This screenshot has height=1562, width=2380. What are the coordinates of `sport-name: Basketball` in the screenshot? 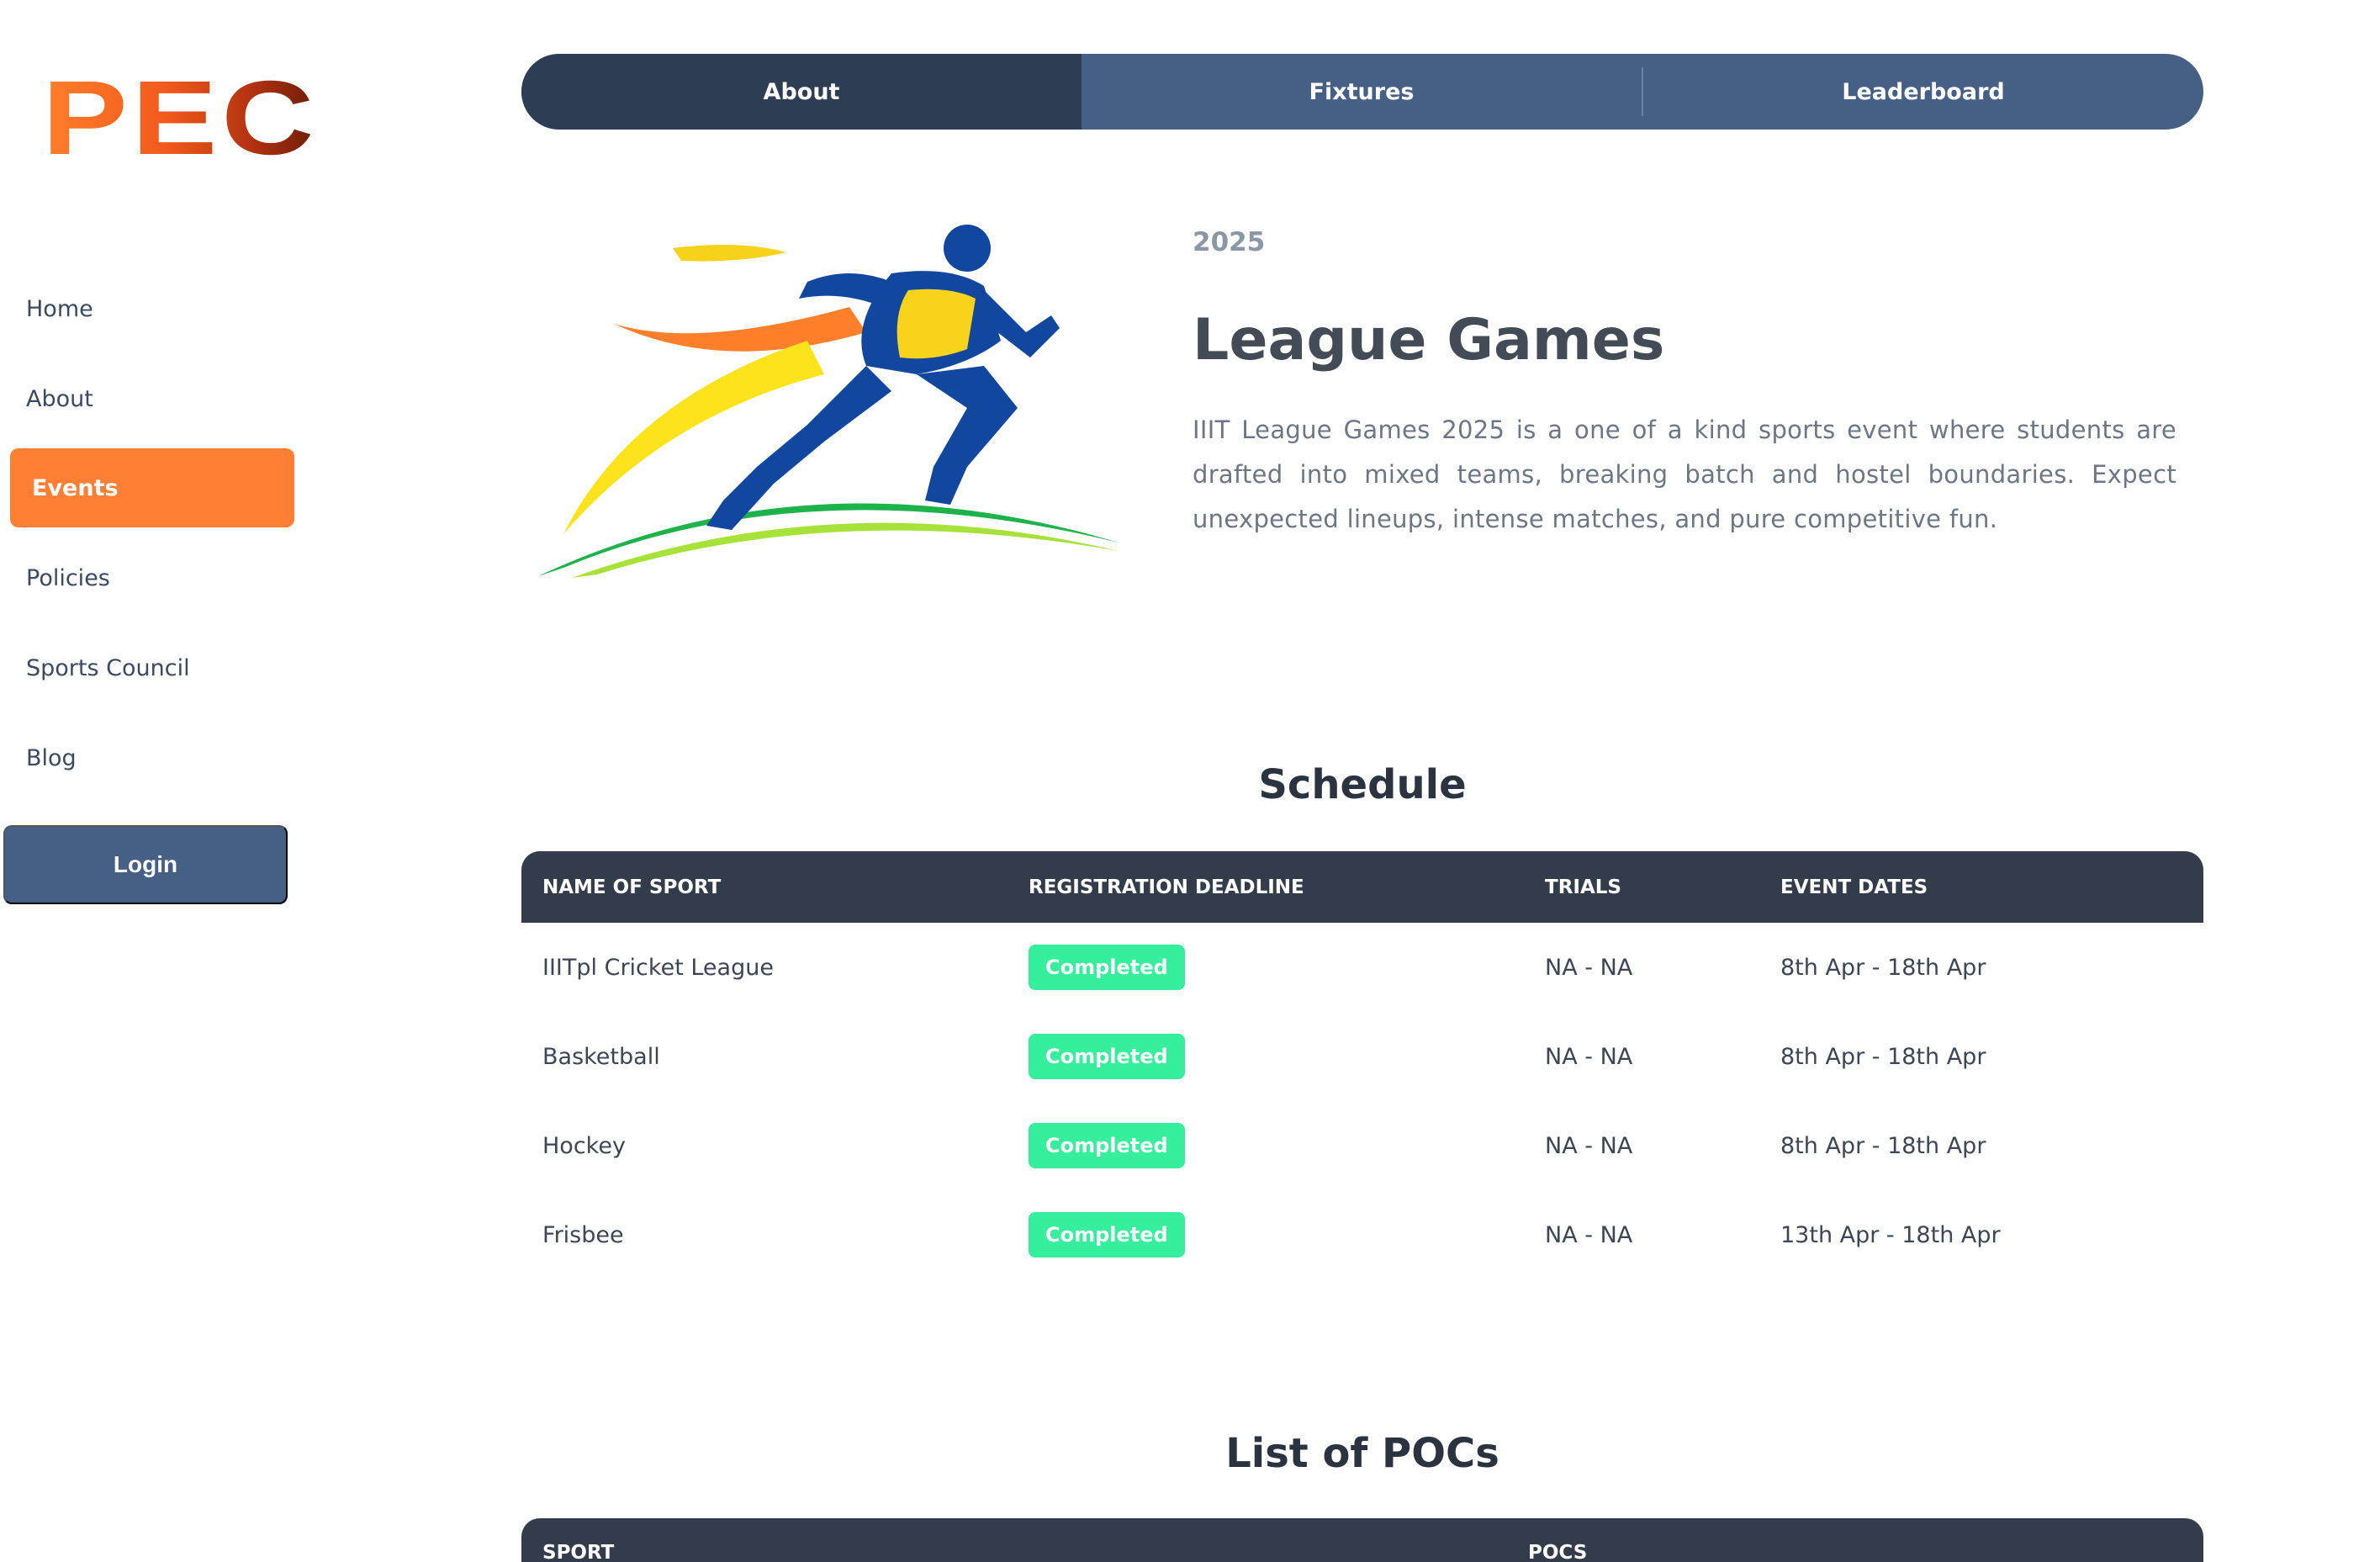 It's located at (601, 1056).